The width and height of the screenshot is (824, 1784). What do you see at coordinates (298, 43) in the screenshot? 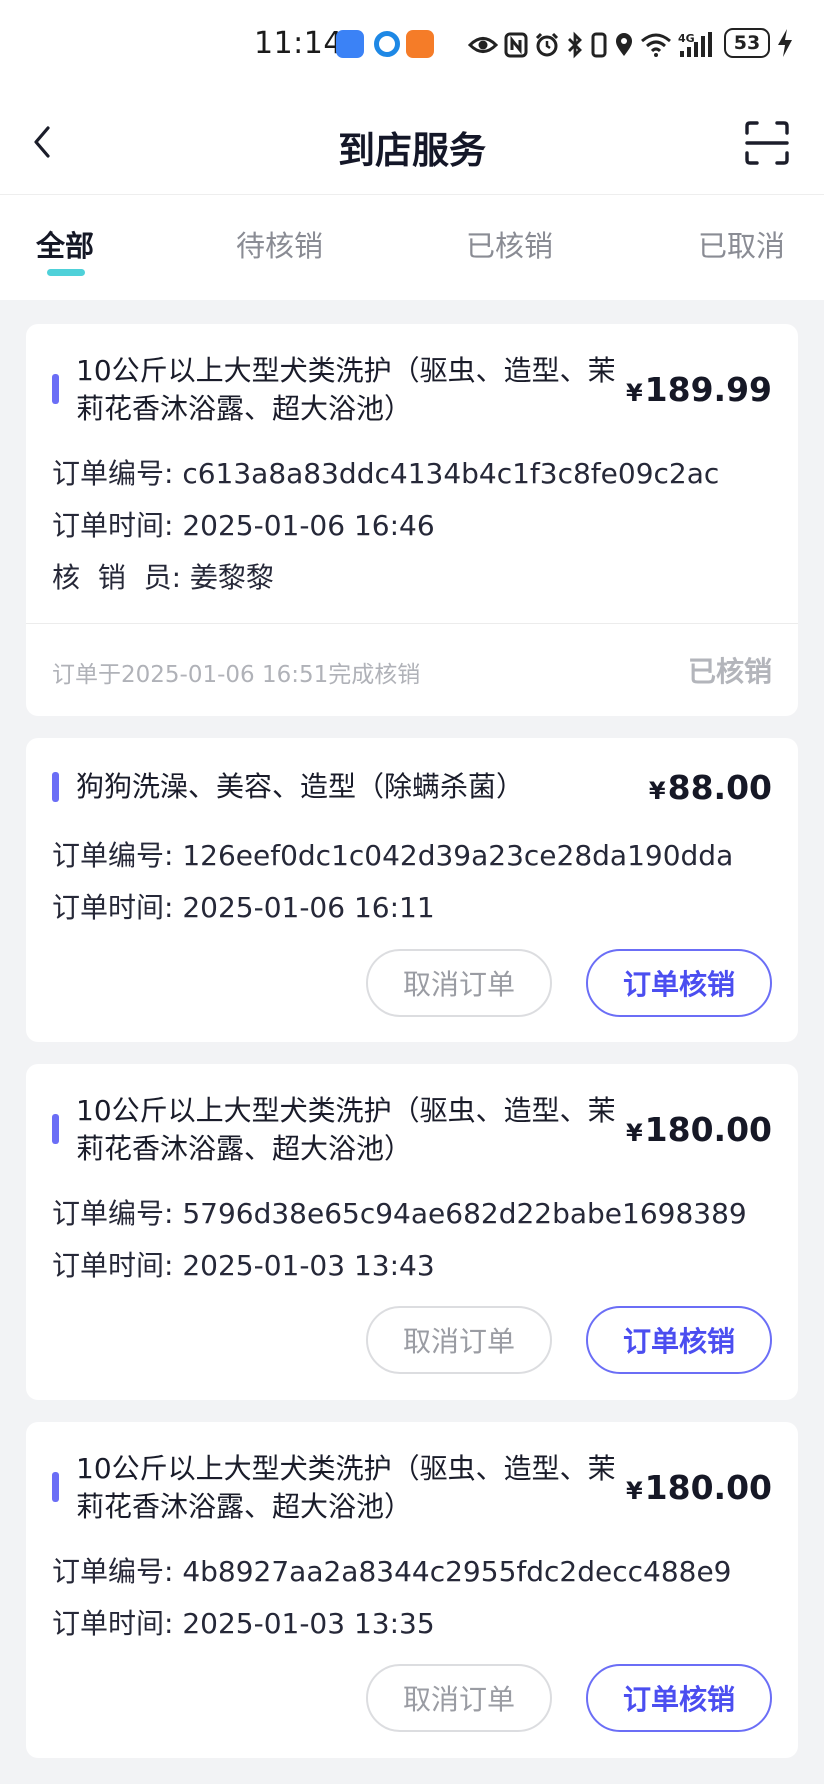
I see `status-time: 11:14` at bounding box center [298, 43].